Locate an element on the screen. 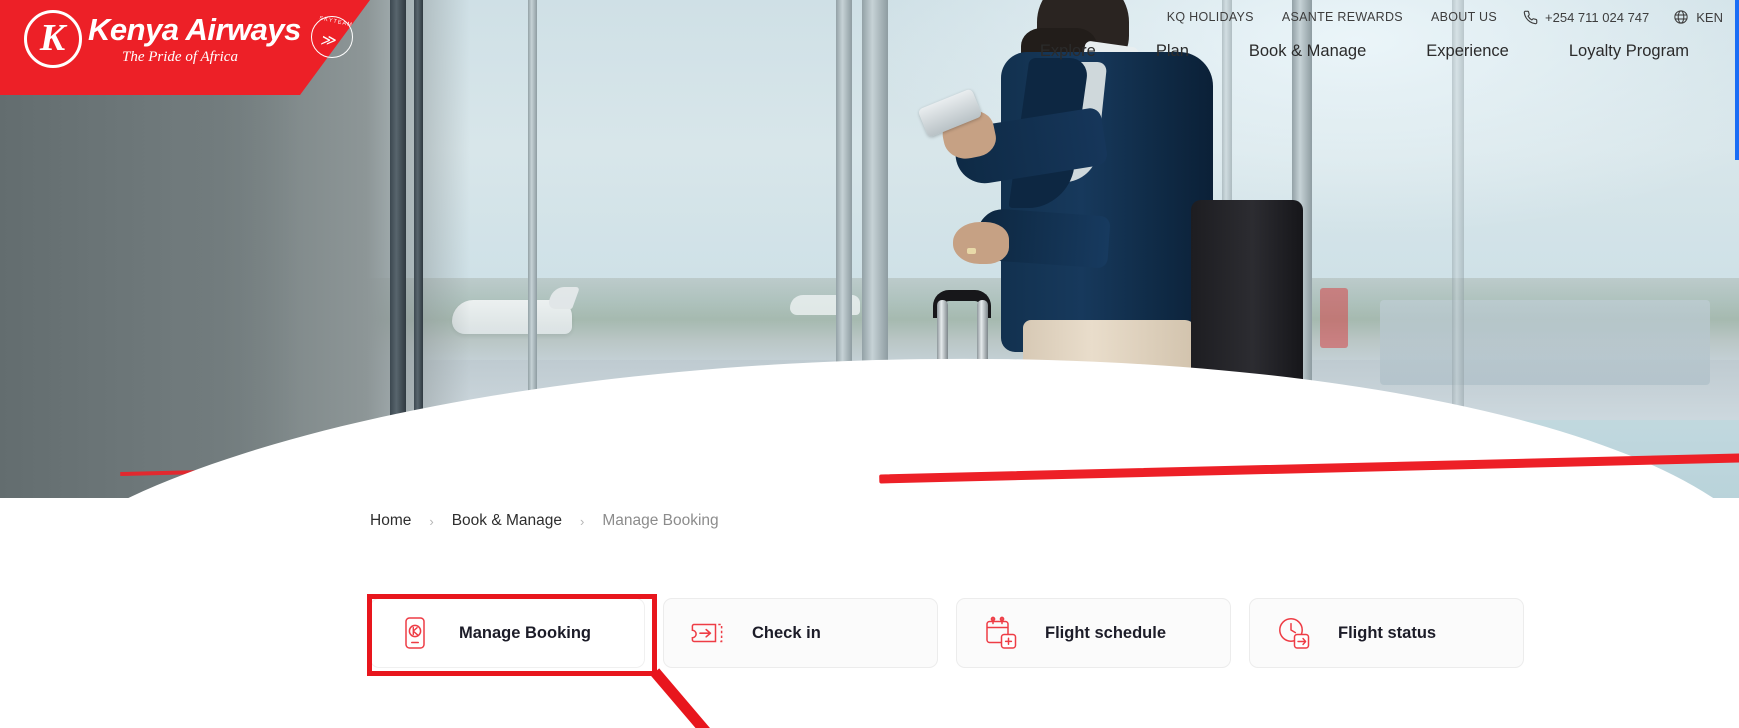  contact-phone: +254 711 024 747 is located at coordinates (1586, 17).